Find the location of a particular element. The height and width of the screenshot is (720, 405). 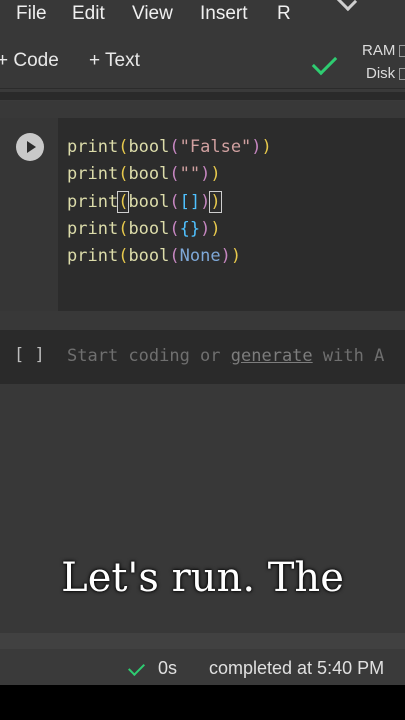

cell-placeholder: Start coding or generate with A is located at coordinates (225, 356).